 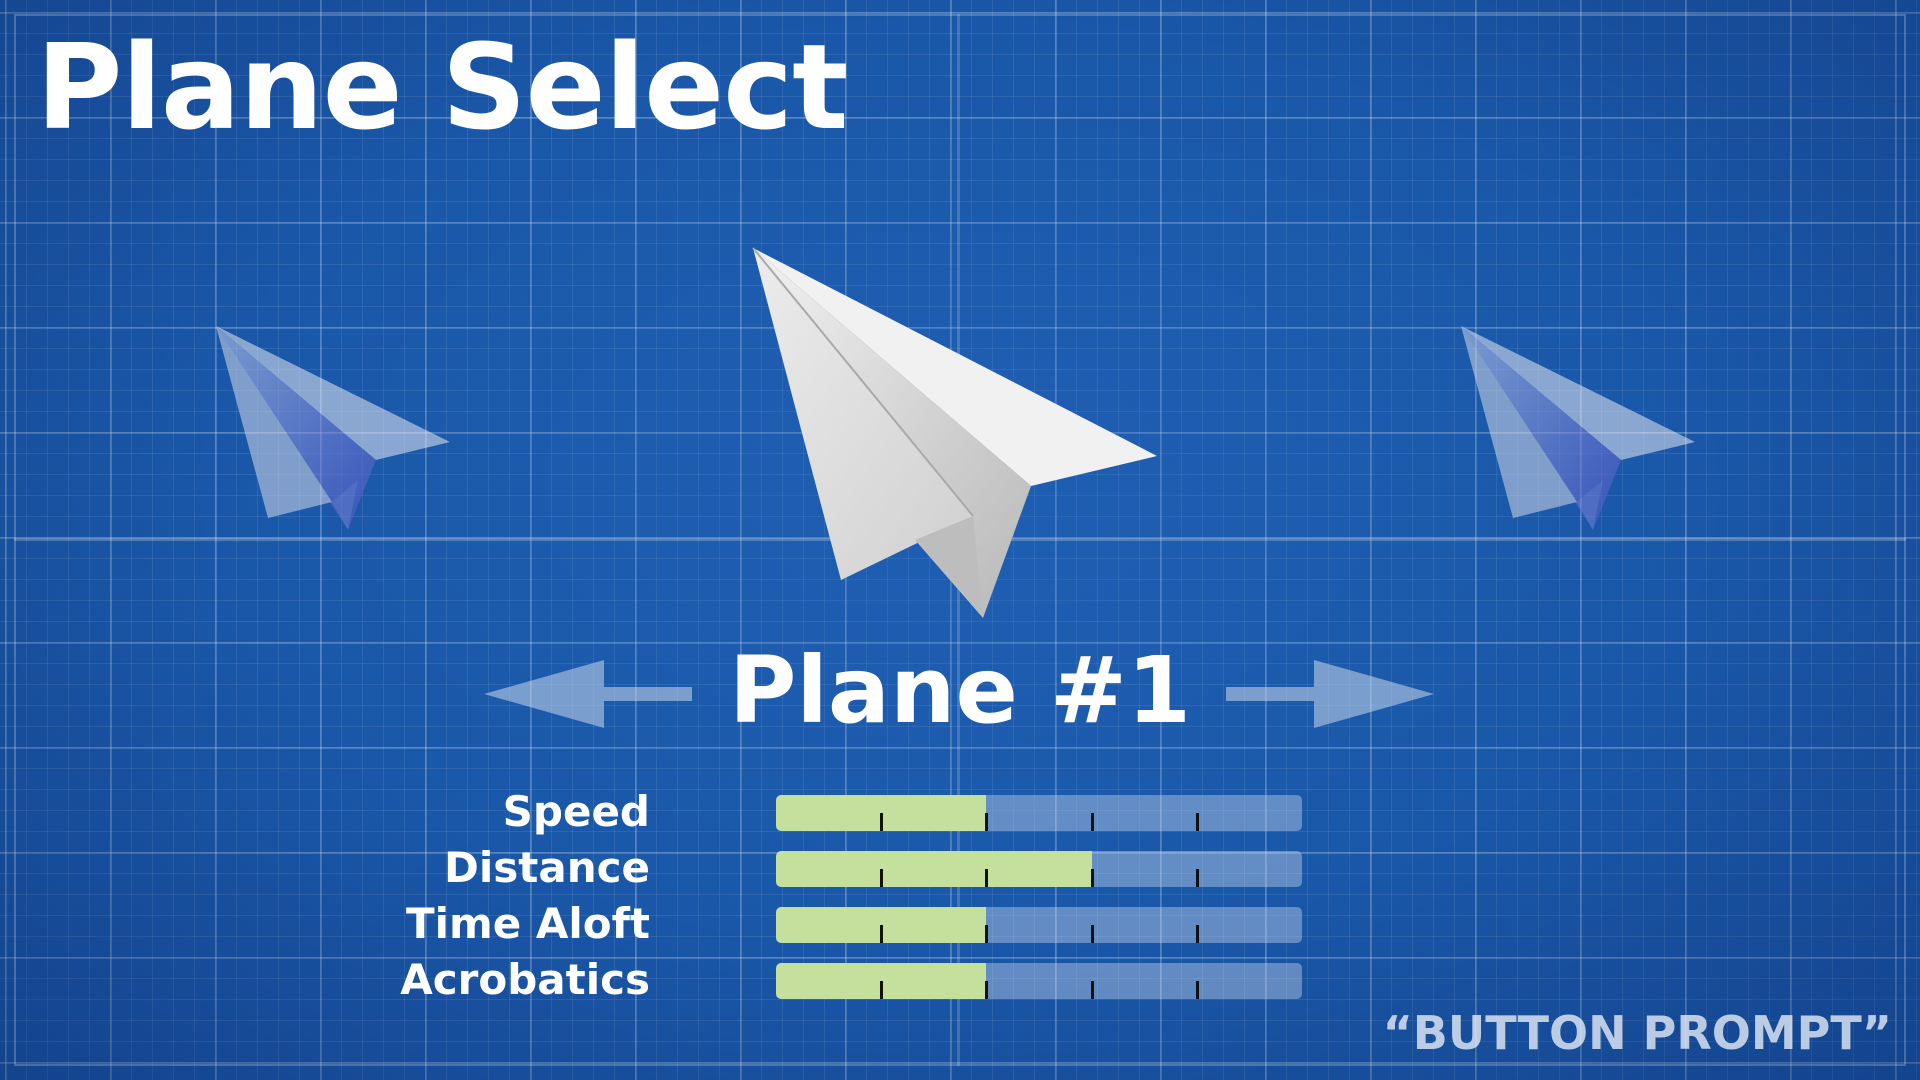 I want to click on stat-label: Distance, so click(x=547, y=867).